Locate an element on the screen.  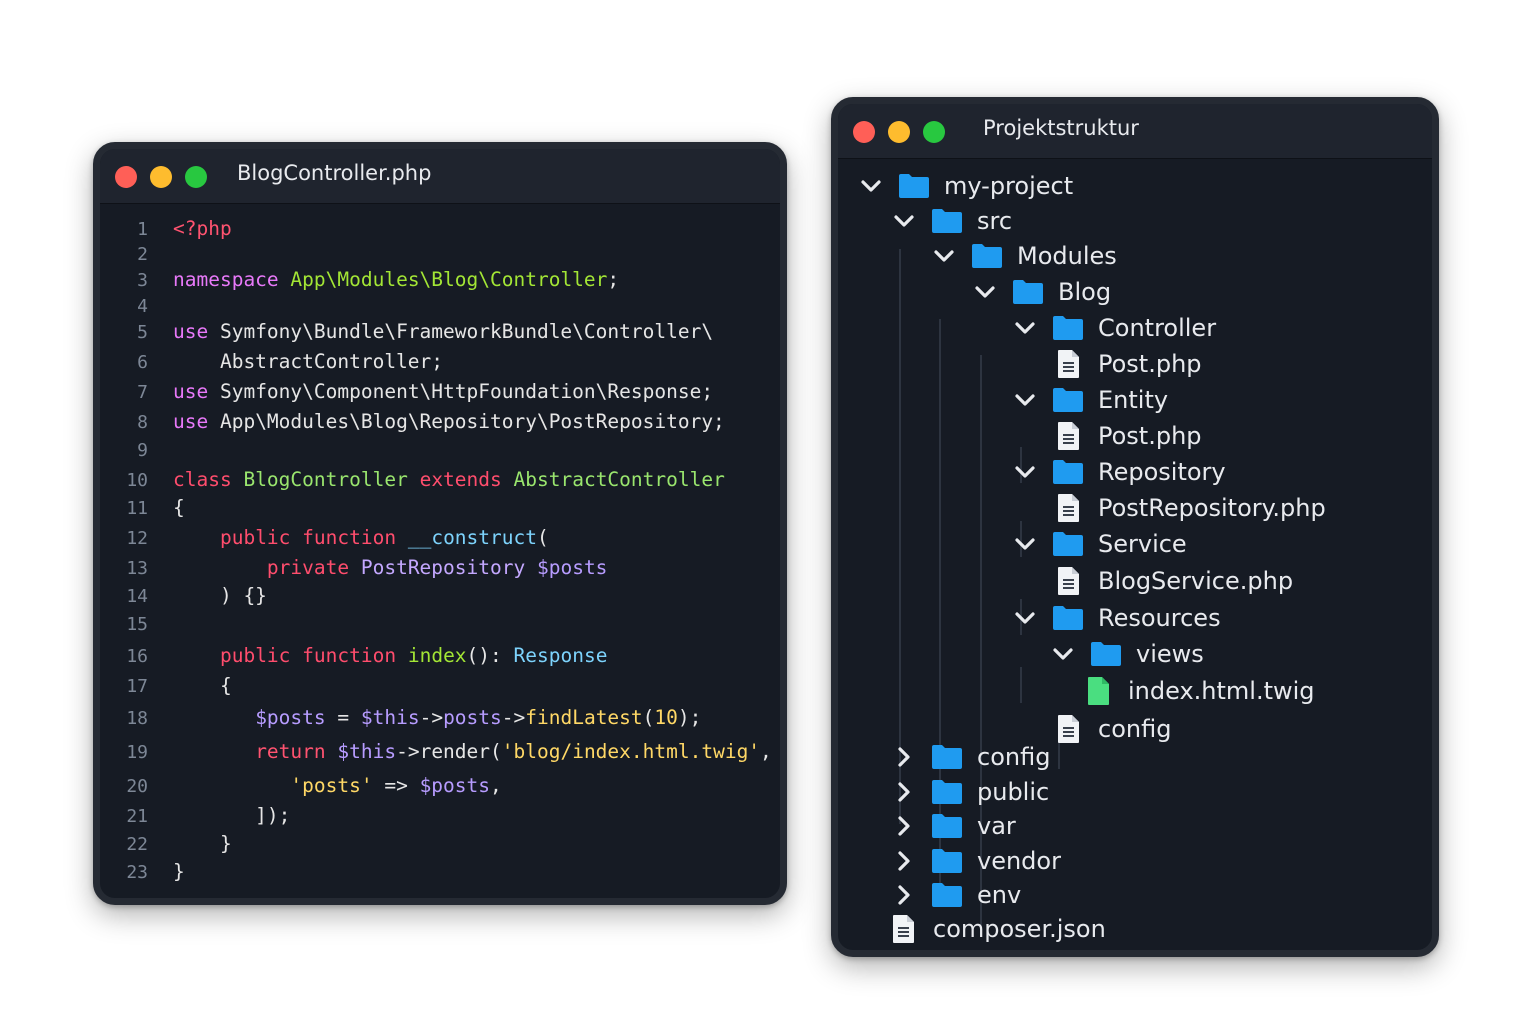
tree-folder-item: Controller is located at coordinates (1114, 328).